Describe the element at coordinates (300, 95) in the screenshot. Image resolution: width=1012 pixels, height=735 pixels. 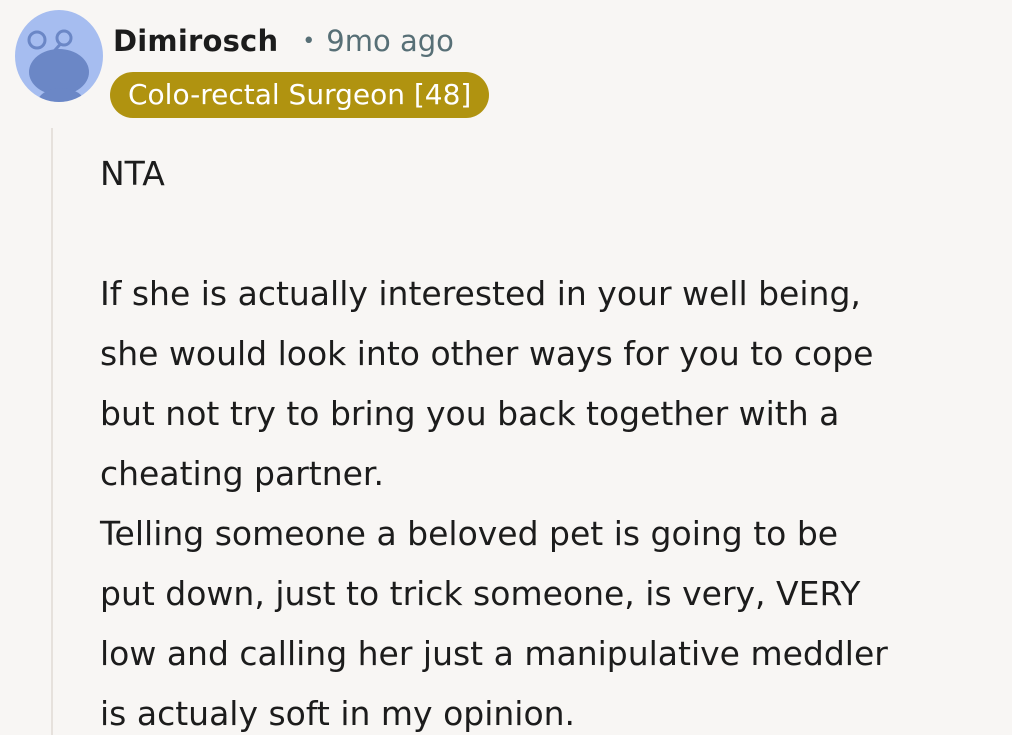
I see `user-flair: Colo-rectal Surgeon [48]` at that location.